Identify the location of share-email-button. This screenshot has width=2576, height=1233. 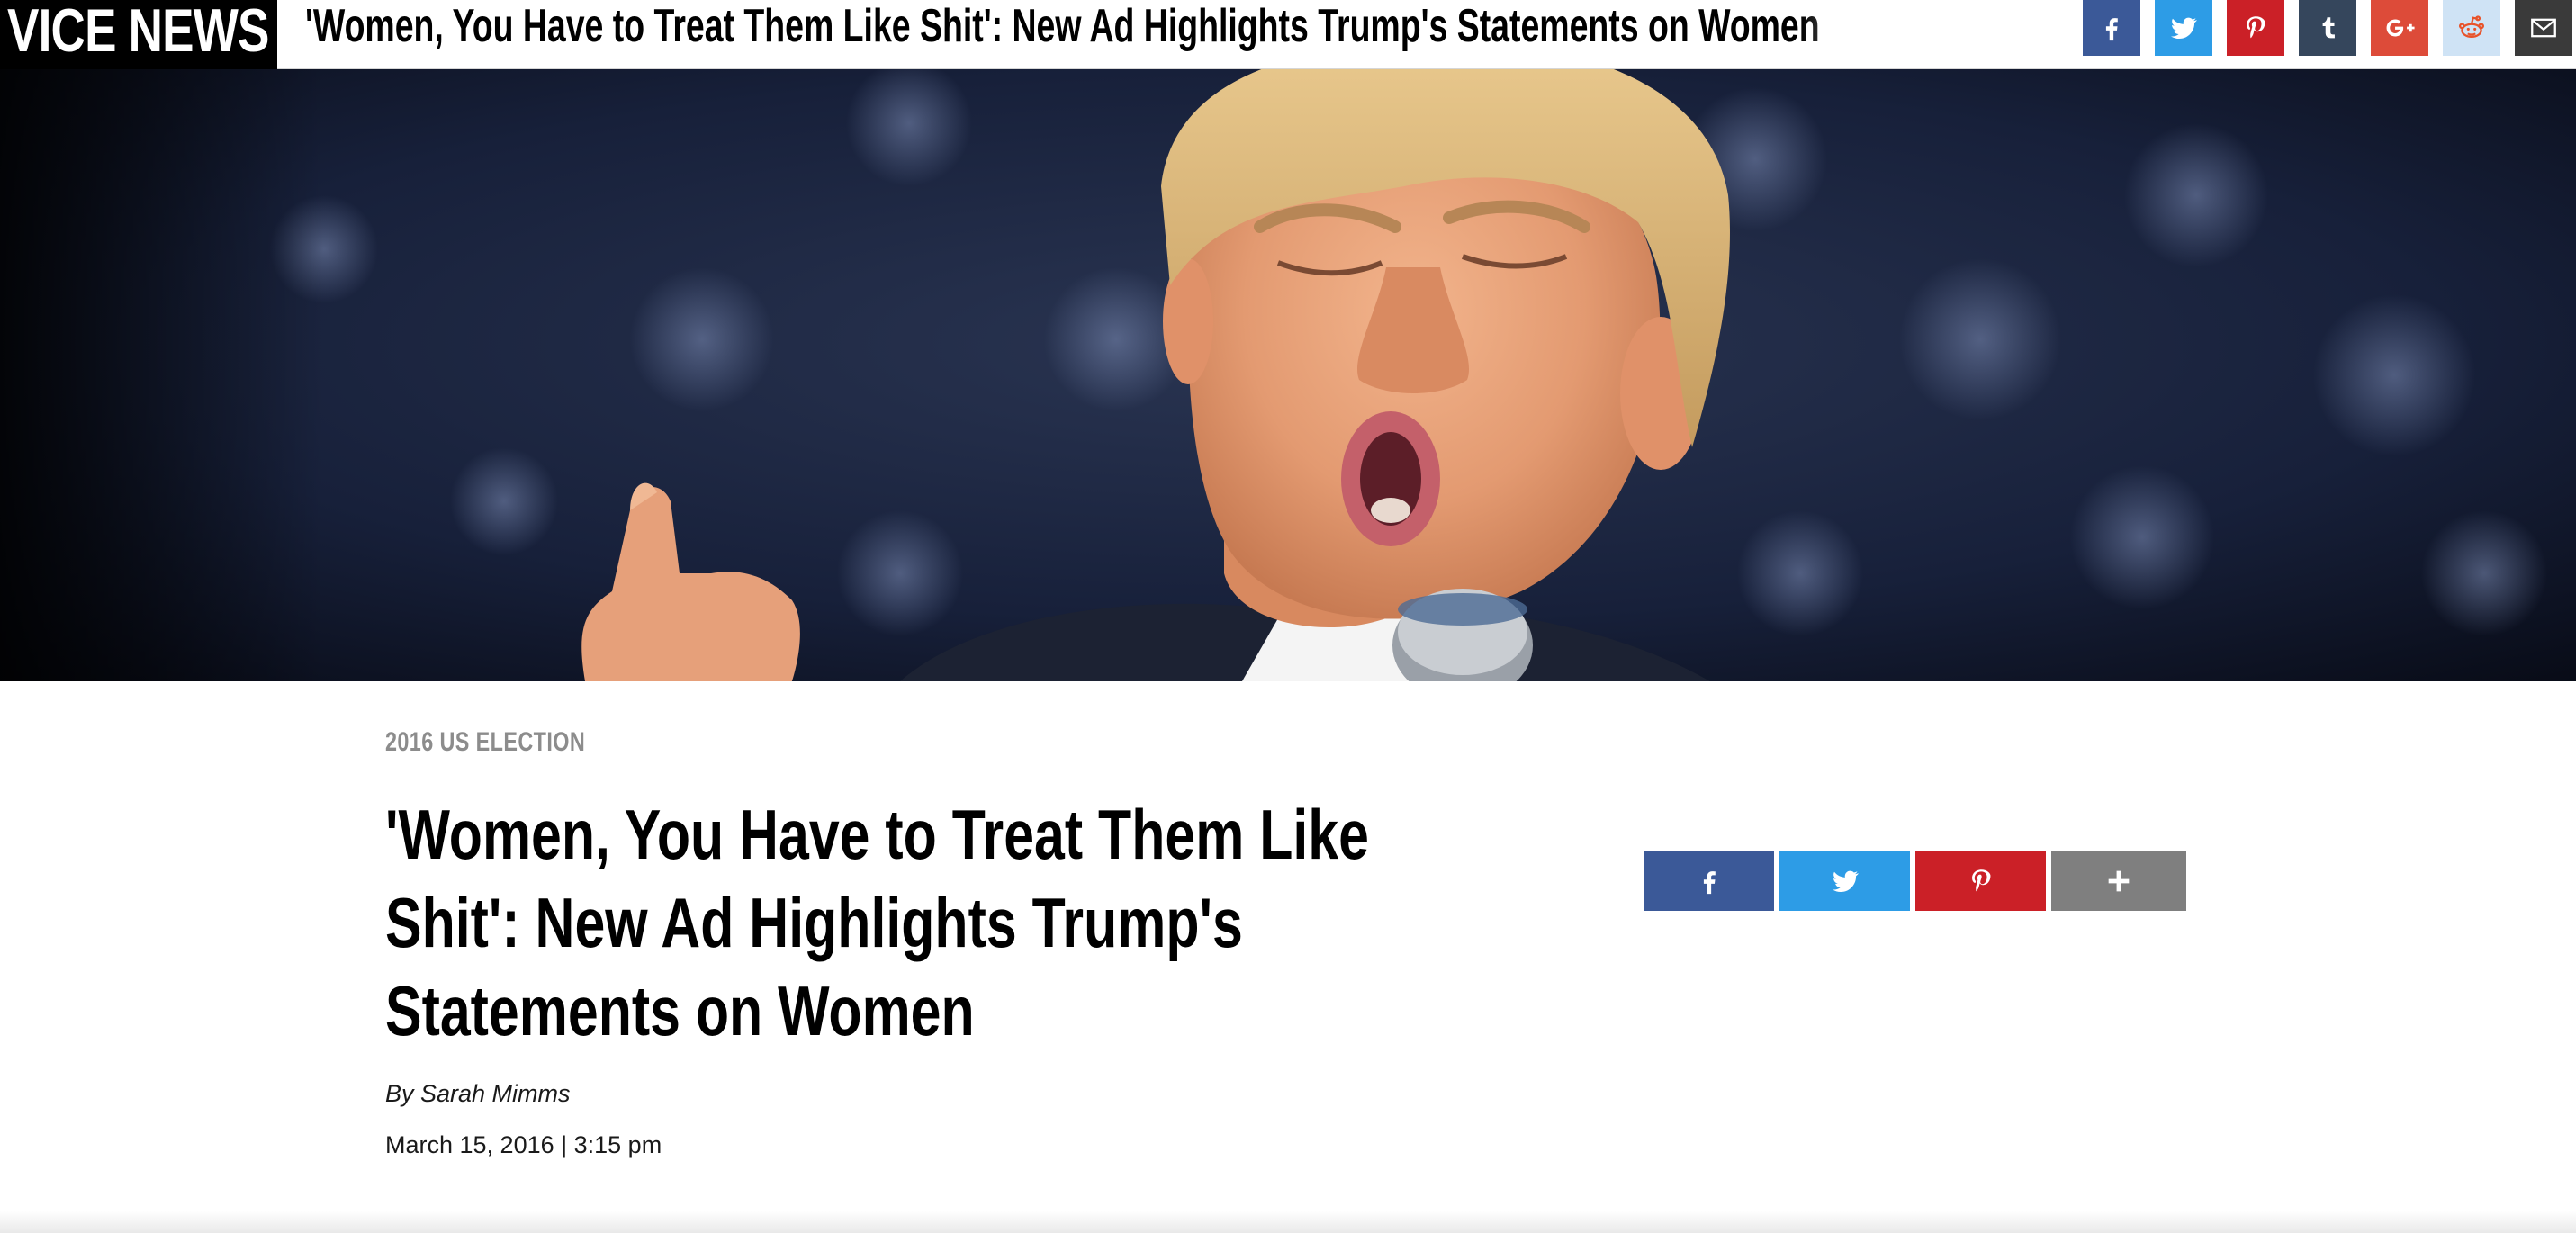
(2543, 28).